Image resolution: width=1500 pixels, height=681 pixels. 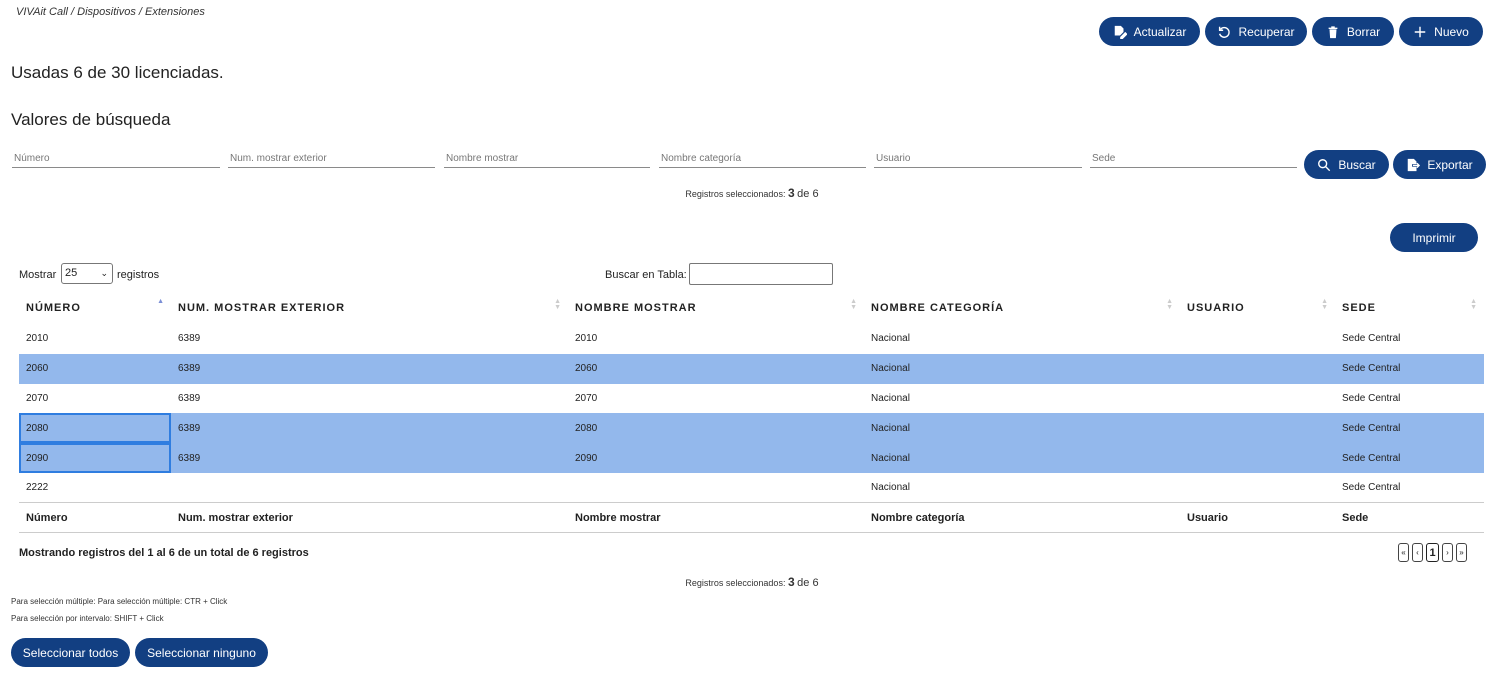 I want to click on cell-nombre: 2080, so click(x=716, y=428).